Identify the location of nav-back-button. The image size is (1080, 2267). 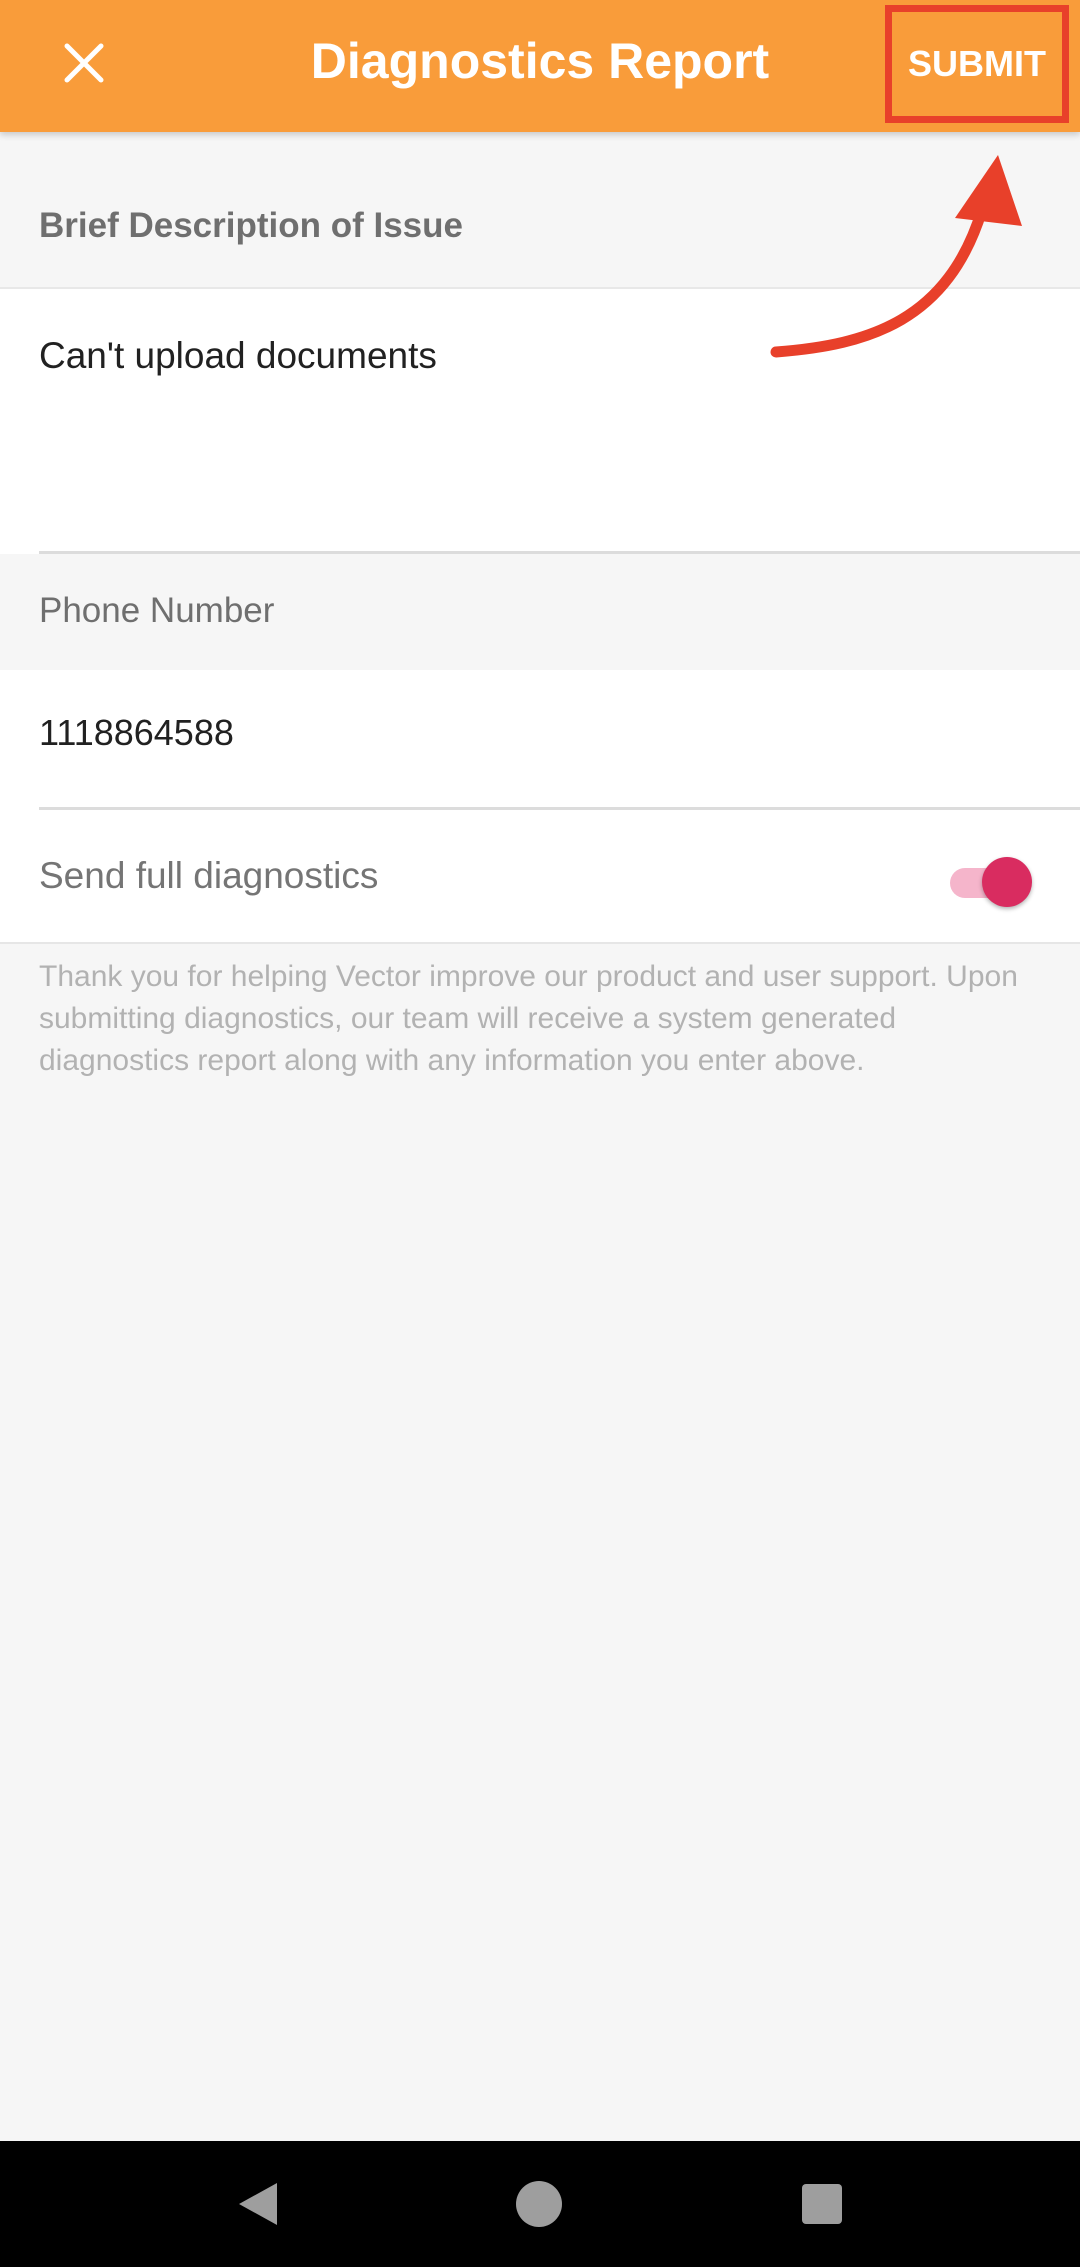
(258, 2204).